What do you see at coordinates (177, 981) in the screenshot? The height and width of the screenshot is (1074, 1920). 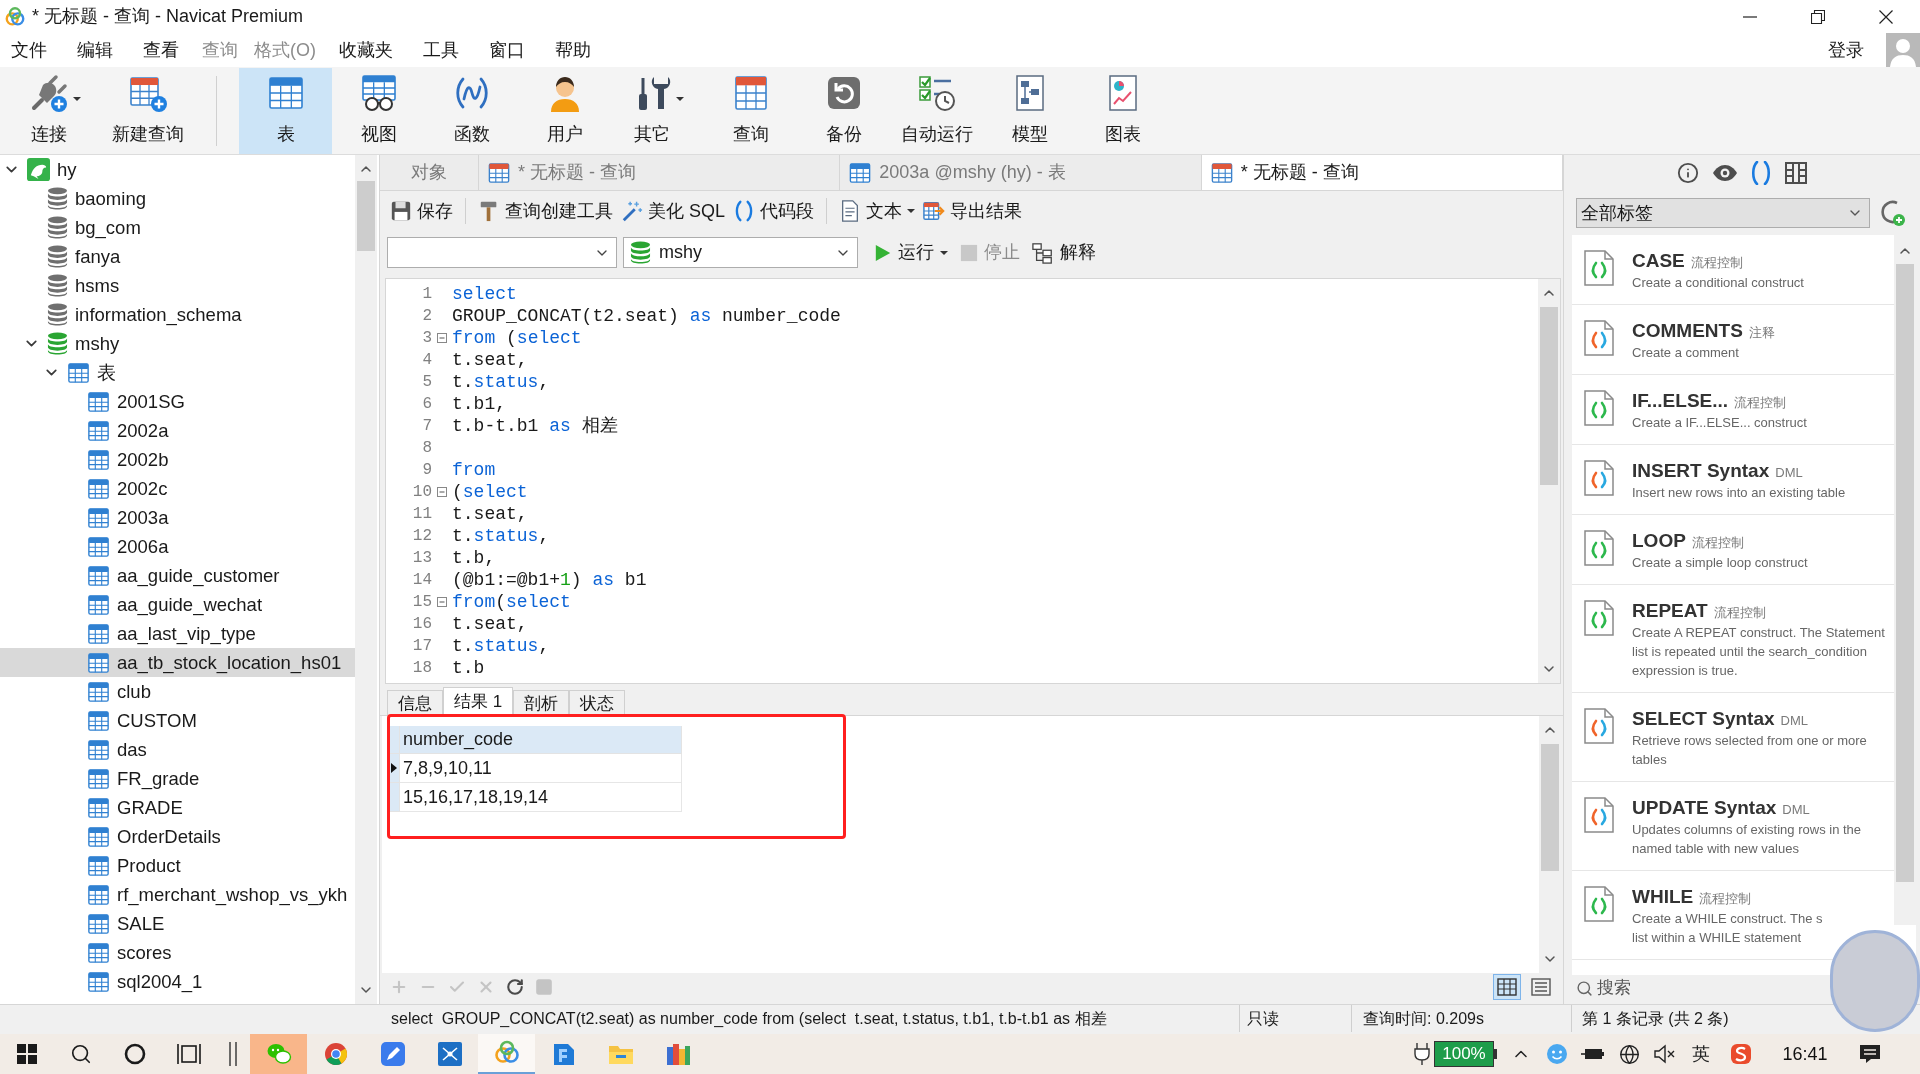 I see `tree-item: sql2004_1` at bounding box center [177, 981].